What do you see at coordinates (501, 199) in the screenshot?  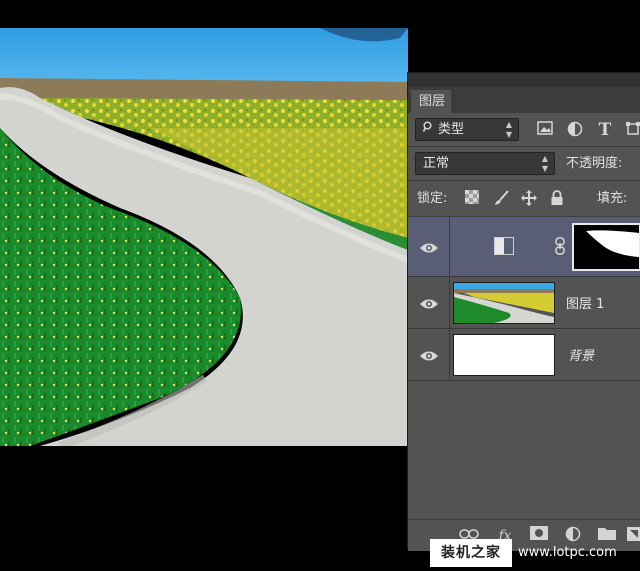 I see `lock-image-pixels-icon` at bounding box center [501, 199].